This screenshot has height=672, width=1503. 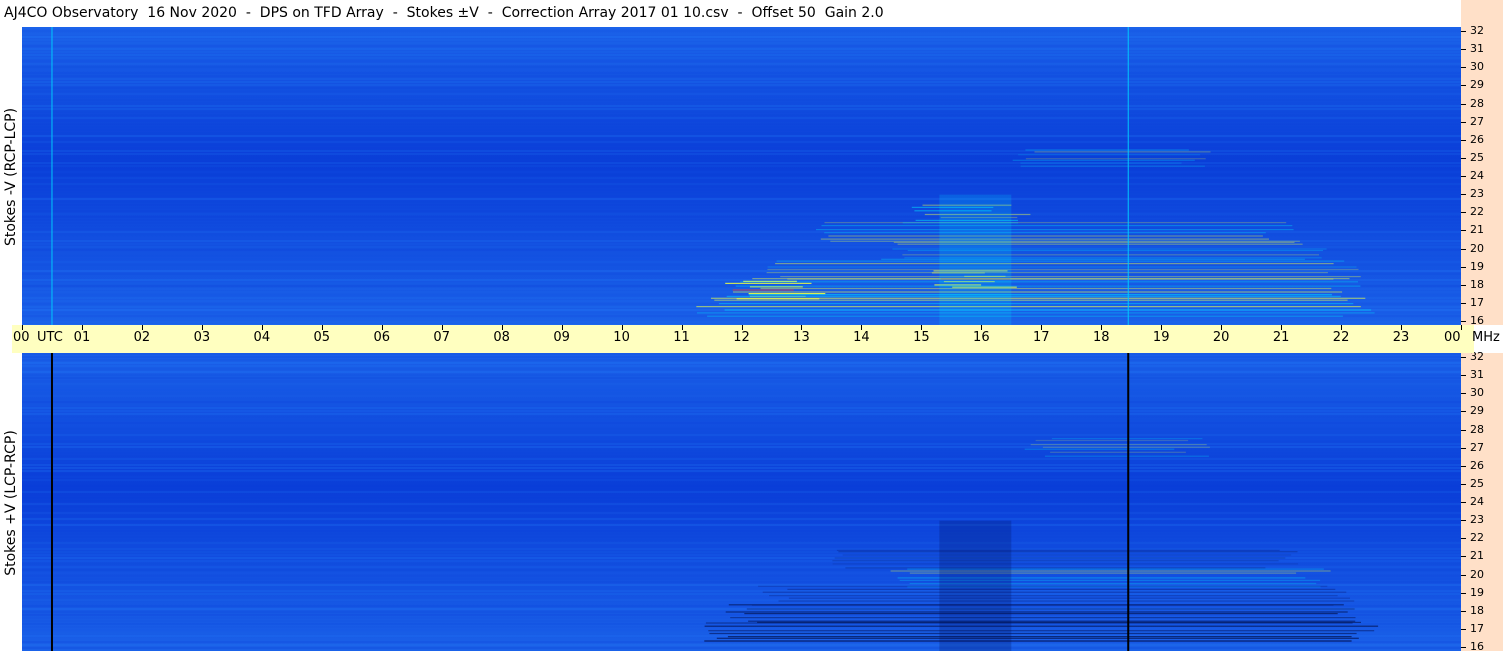 I want to click on time-tick, so click(x=1461, y=327).